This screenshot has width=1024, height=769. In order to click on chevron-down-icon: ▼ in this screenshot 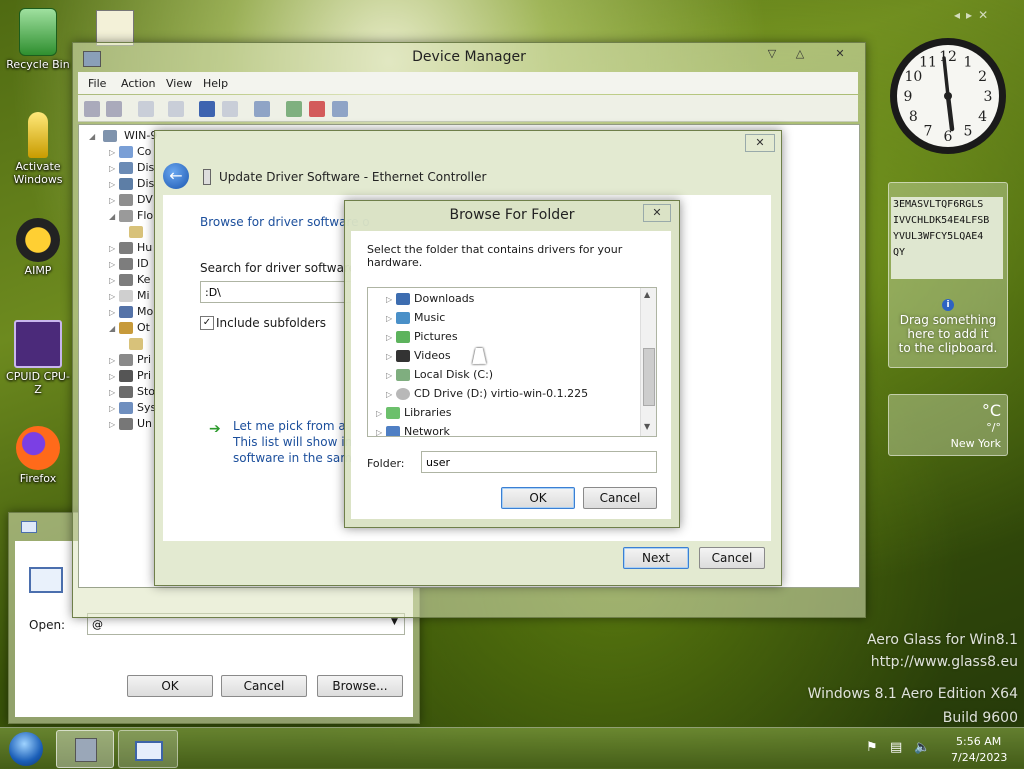, I will do `click(394, 622)`.